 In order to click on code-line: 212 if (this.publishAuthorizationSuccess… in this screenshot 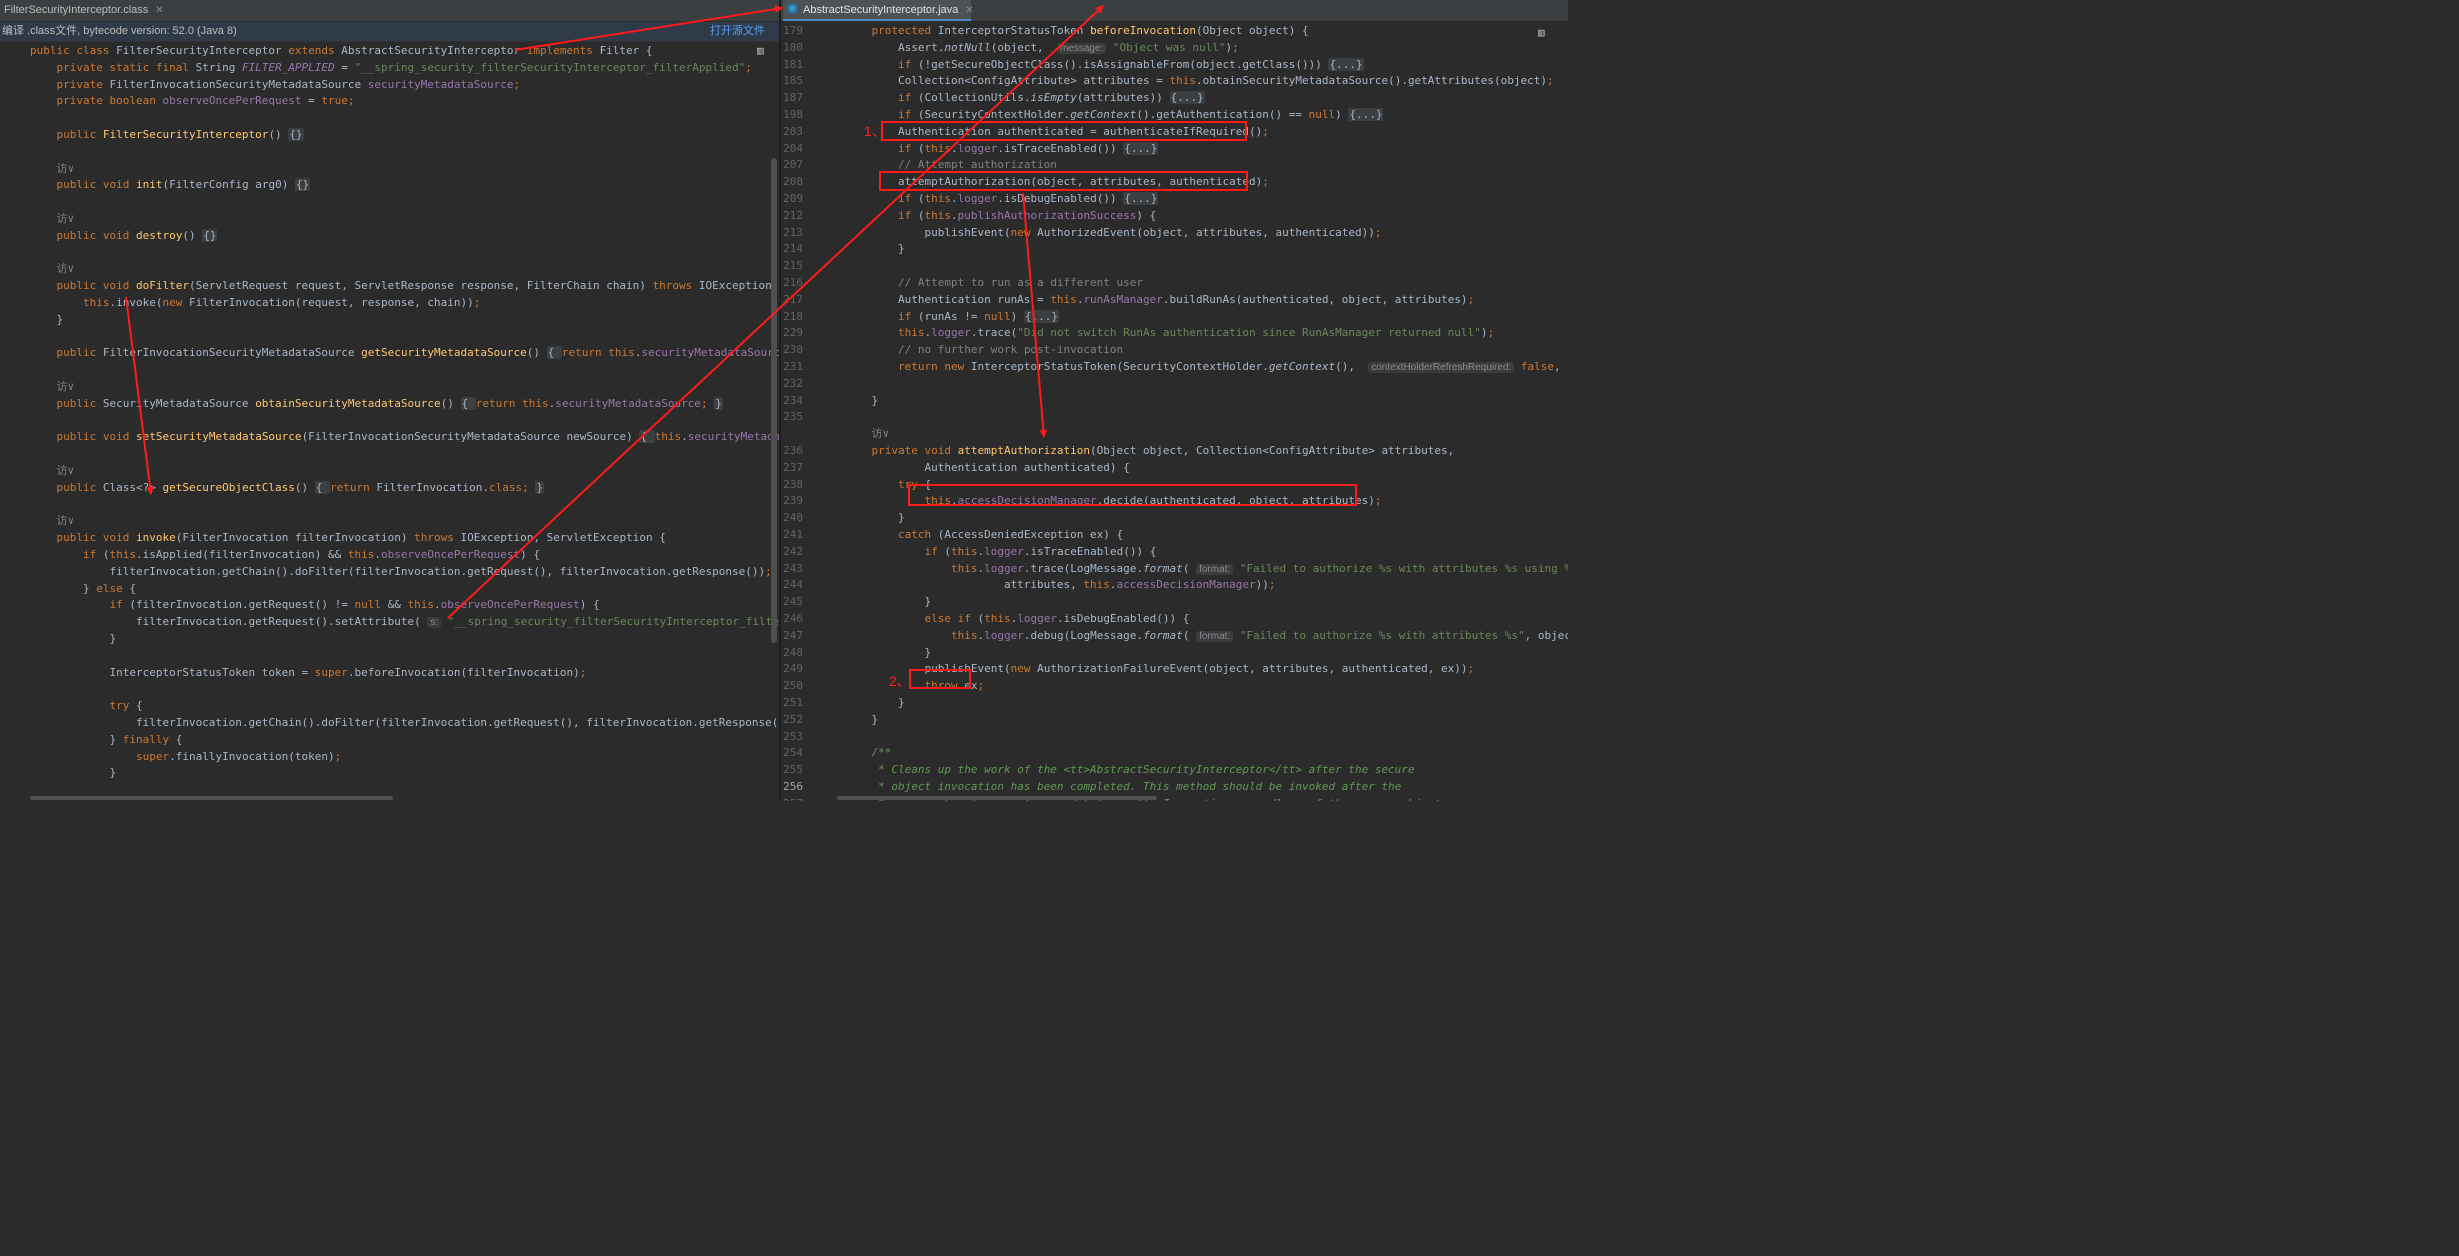, I will do `click(1174, 215)`.